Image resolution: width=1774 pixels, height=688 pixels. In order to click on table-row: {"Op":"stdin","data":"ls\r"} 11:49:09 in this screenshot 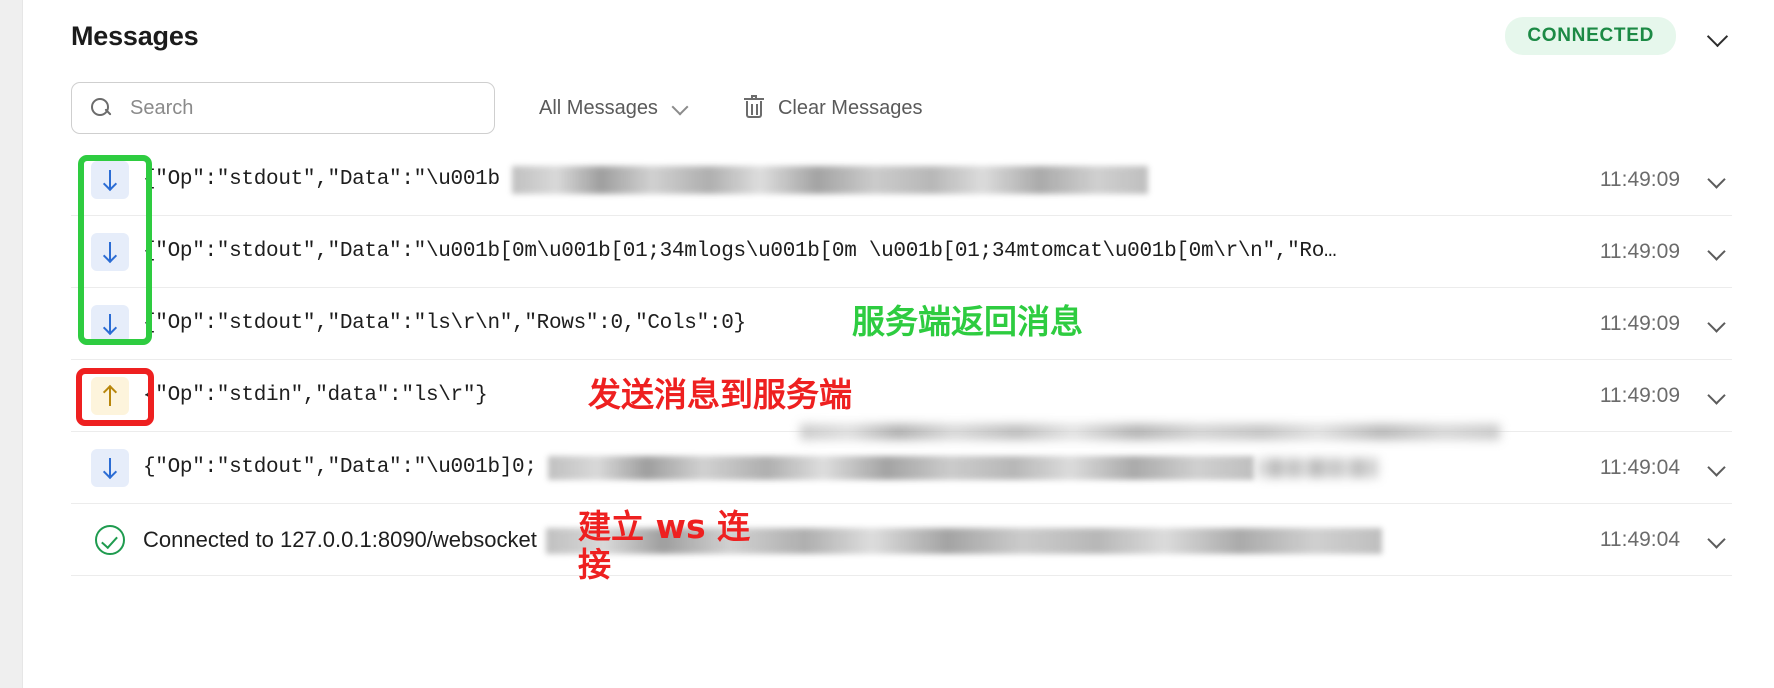, I will do `click(901, 396)`.